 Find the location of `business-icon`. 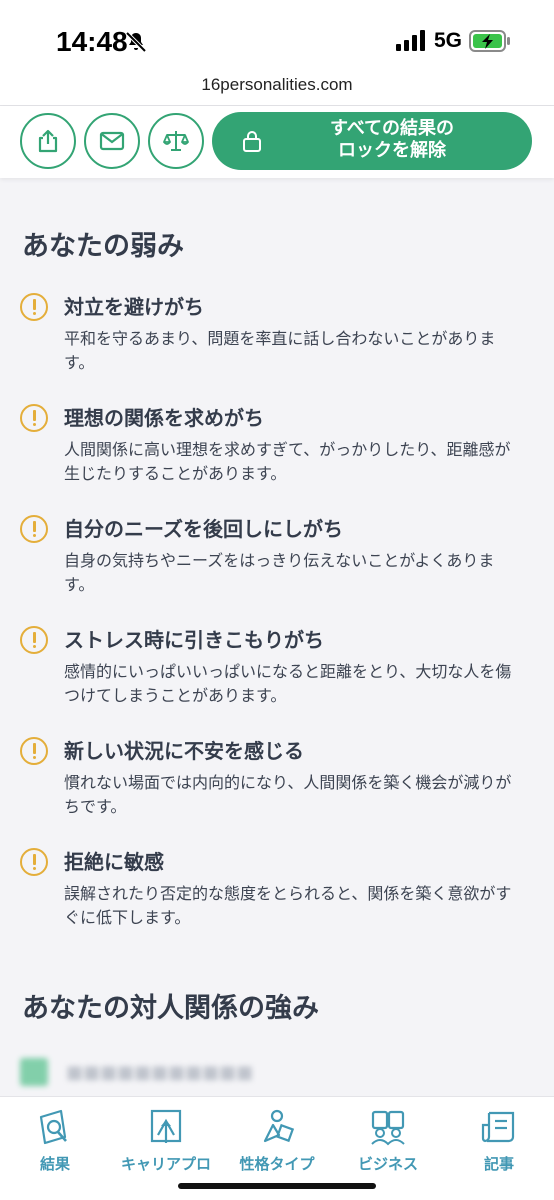

business-icon is located at coordinates (388, 1128).